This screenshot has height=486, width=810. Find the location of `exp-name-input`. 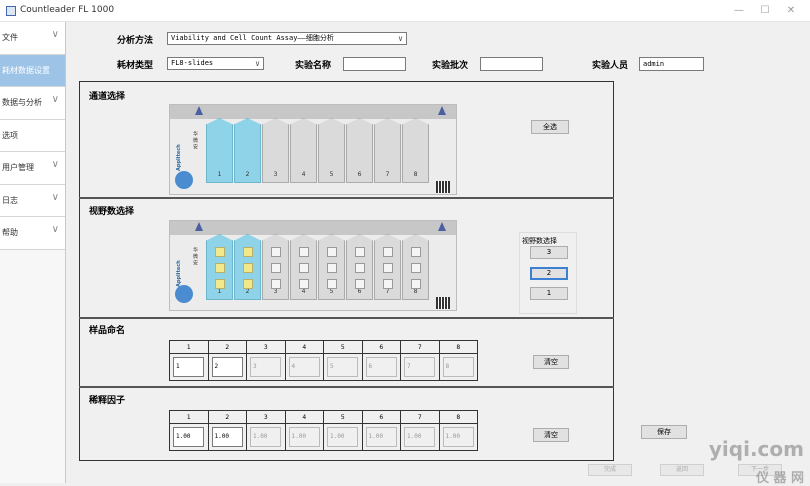

exp-name-input is located at coordinates (374, 64).